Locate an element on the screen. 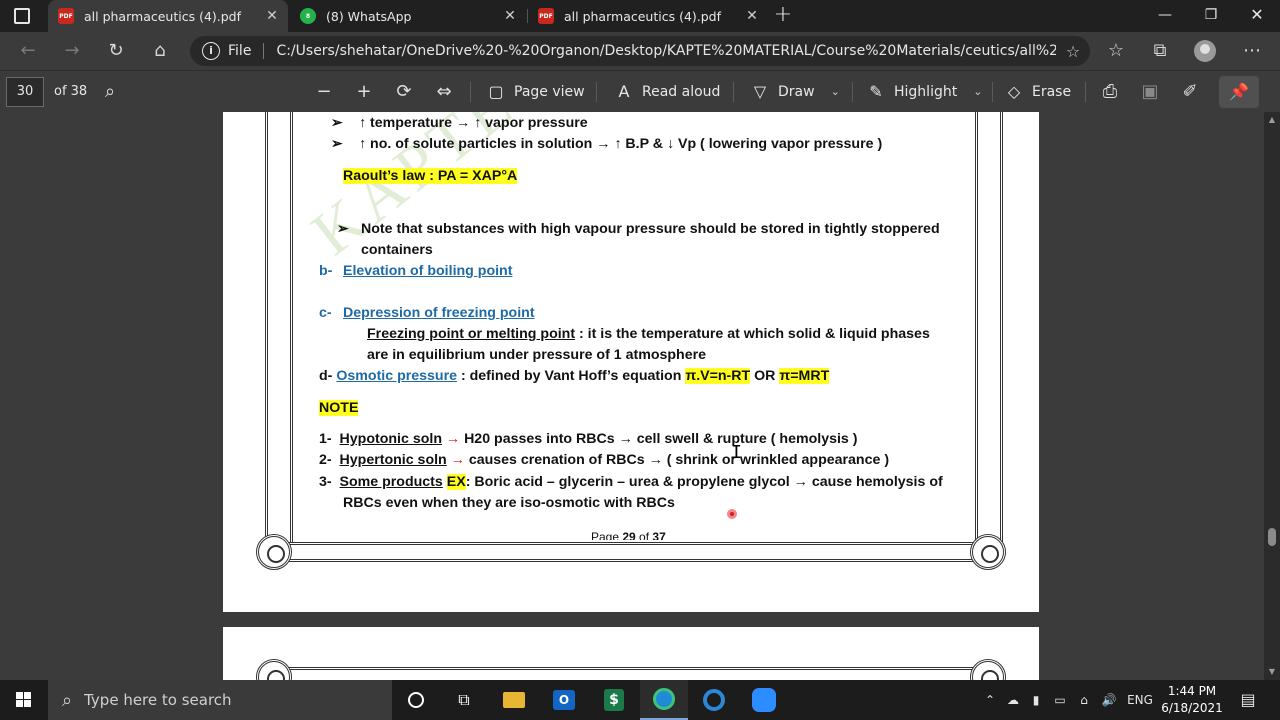 Image resolution: width=1280 pixels, height=720 pixels. pdf-icon: PDF is located at coordinates (66, 16).